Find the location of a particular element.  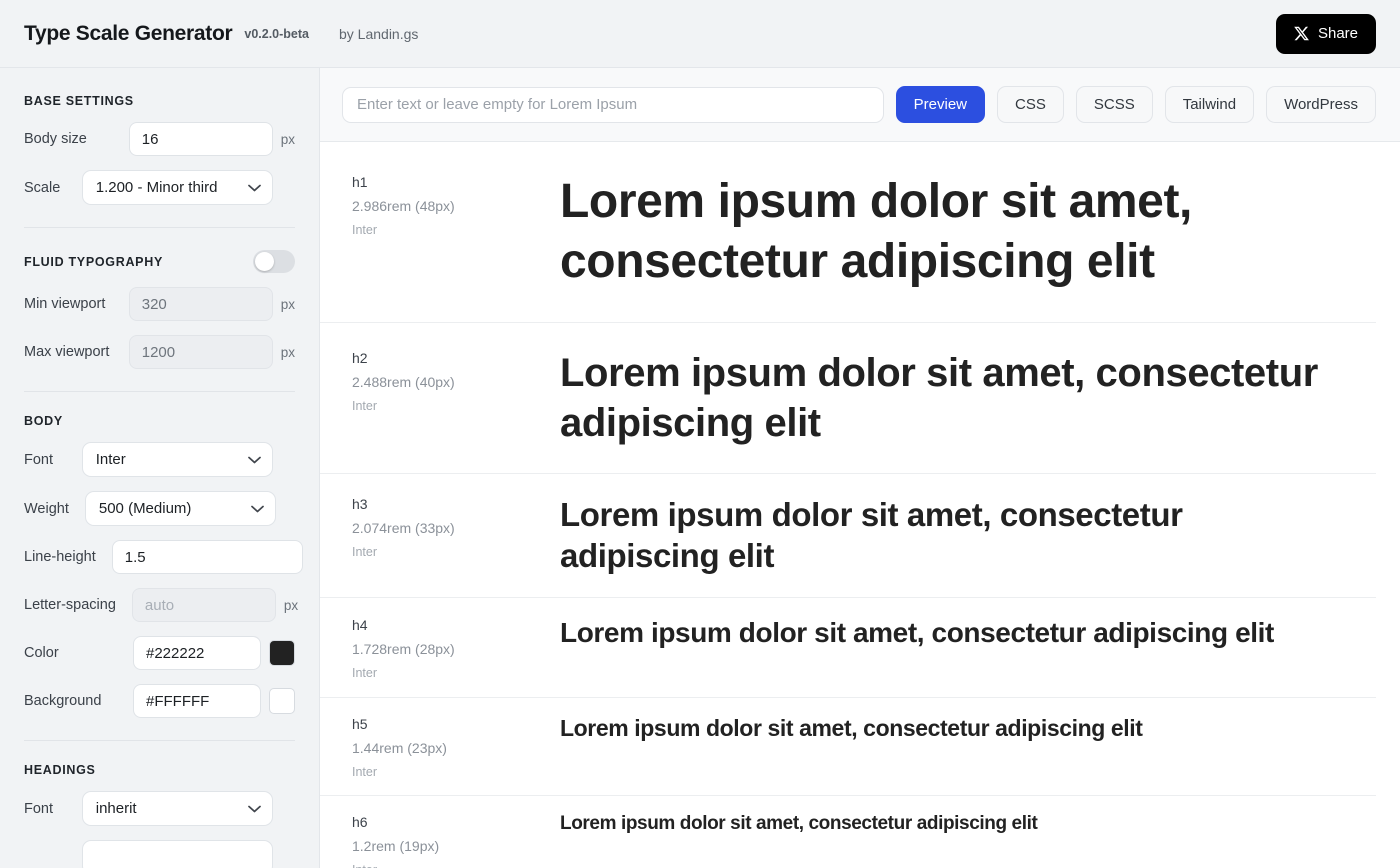

max-viewport-input is located at coordinates (200, 352).